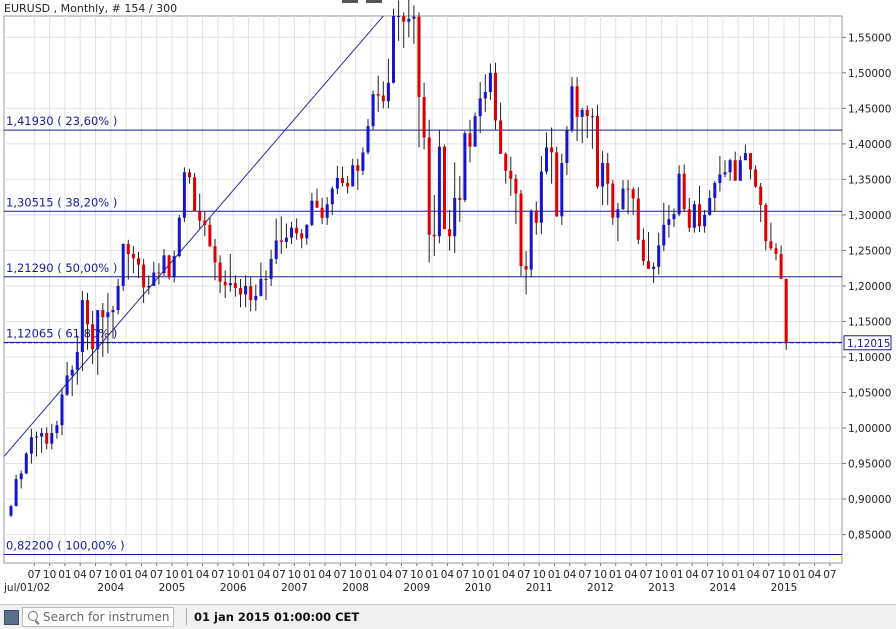 Image resolution: width=896 pixels, height=629 pixels. I want to click on x-year-label: 2014, so click(722, 588).